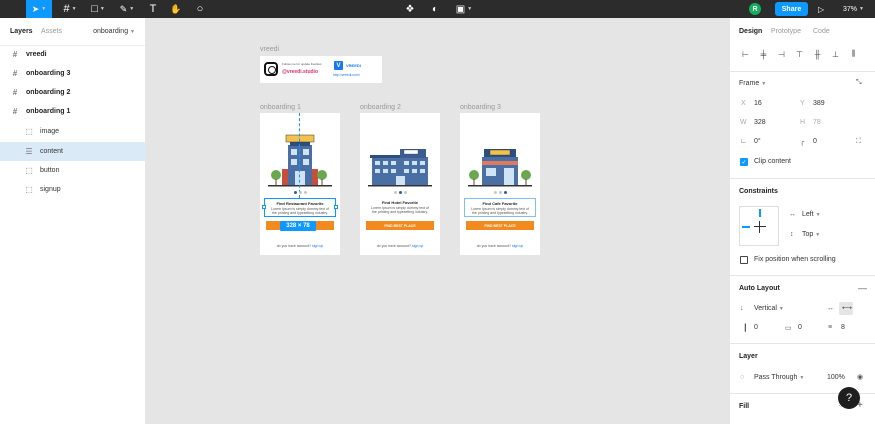 This screenshot has height=424, width=875. I want to click on fix-position-checkbox, so click(744, 260).